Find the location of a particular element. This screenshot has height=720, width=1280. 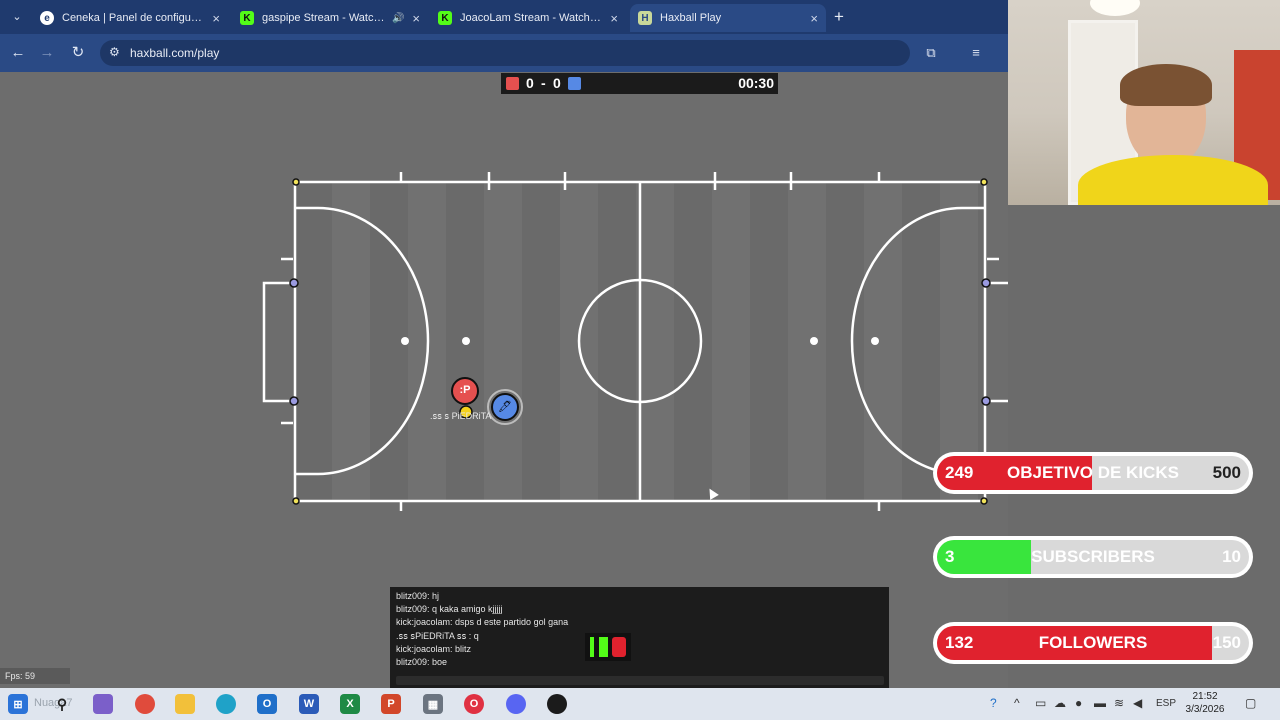

chat-message: blitz009: hj is located at coordinates (418, 596).